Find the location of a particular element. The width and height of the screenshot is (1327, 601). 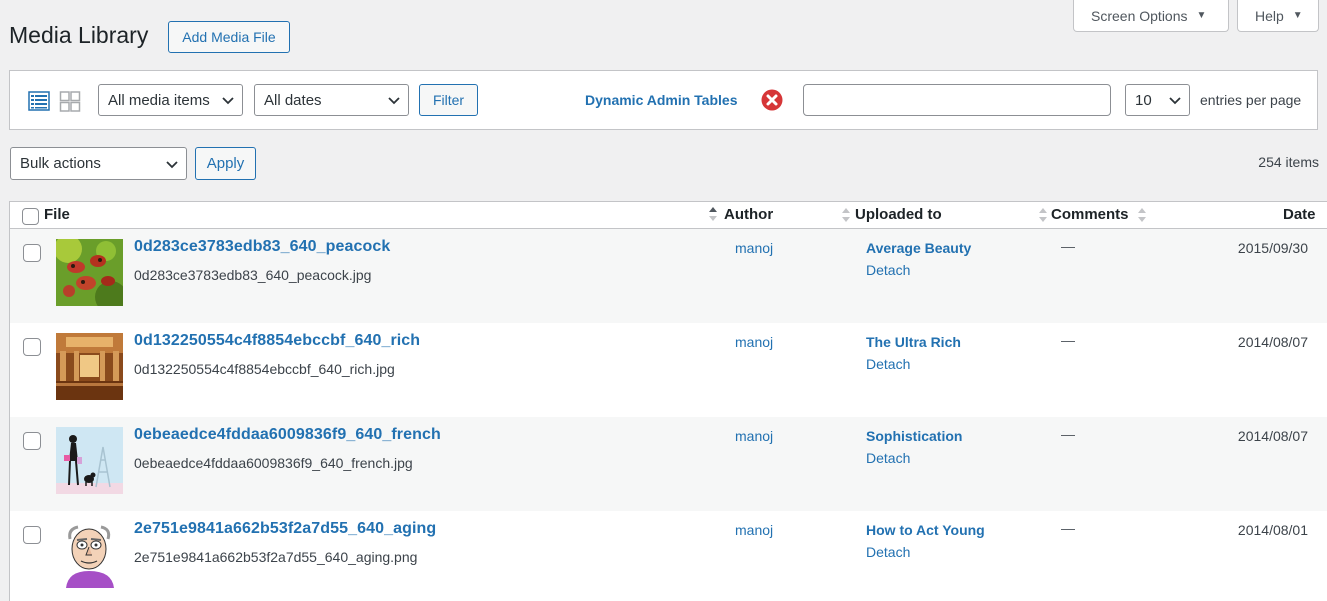

uploaded-to-link: The Ultra Rich is located at coordinates (913, 342).